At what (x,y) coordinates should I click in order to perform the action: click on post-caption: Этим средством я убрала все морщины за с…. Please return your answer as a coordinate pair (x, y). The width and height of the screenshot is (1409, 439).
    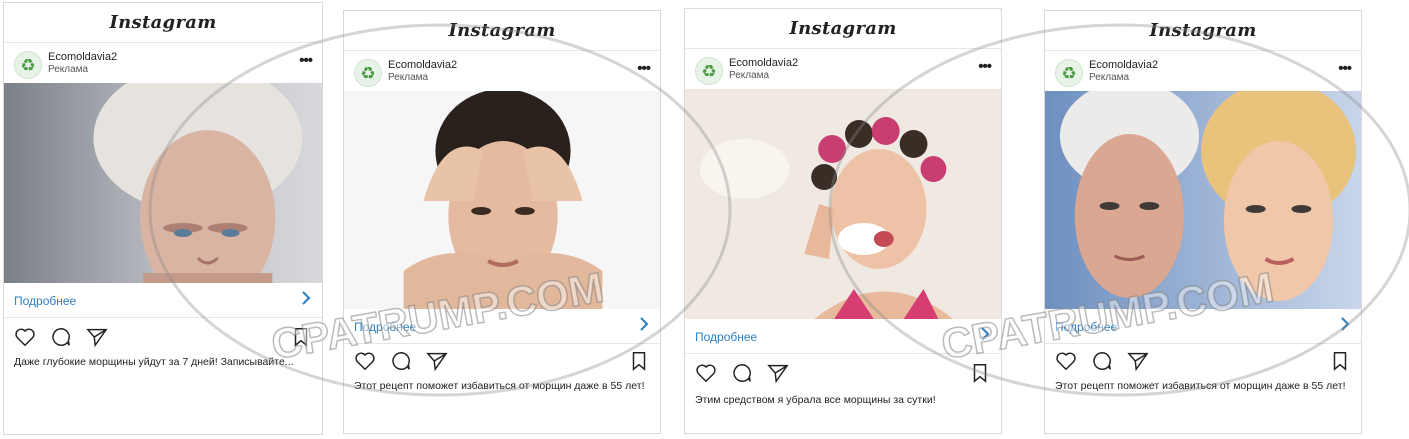
    Looking at the image, I should click on (815, 400).